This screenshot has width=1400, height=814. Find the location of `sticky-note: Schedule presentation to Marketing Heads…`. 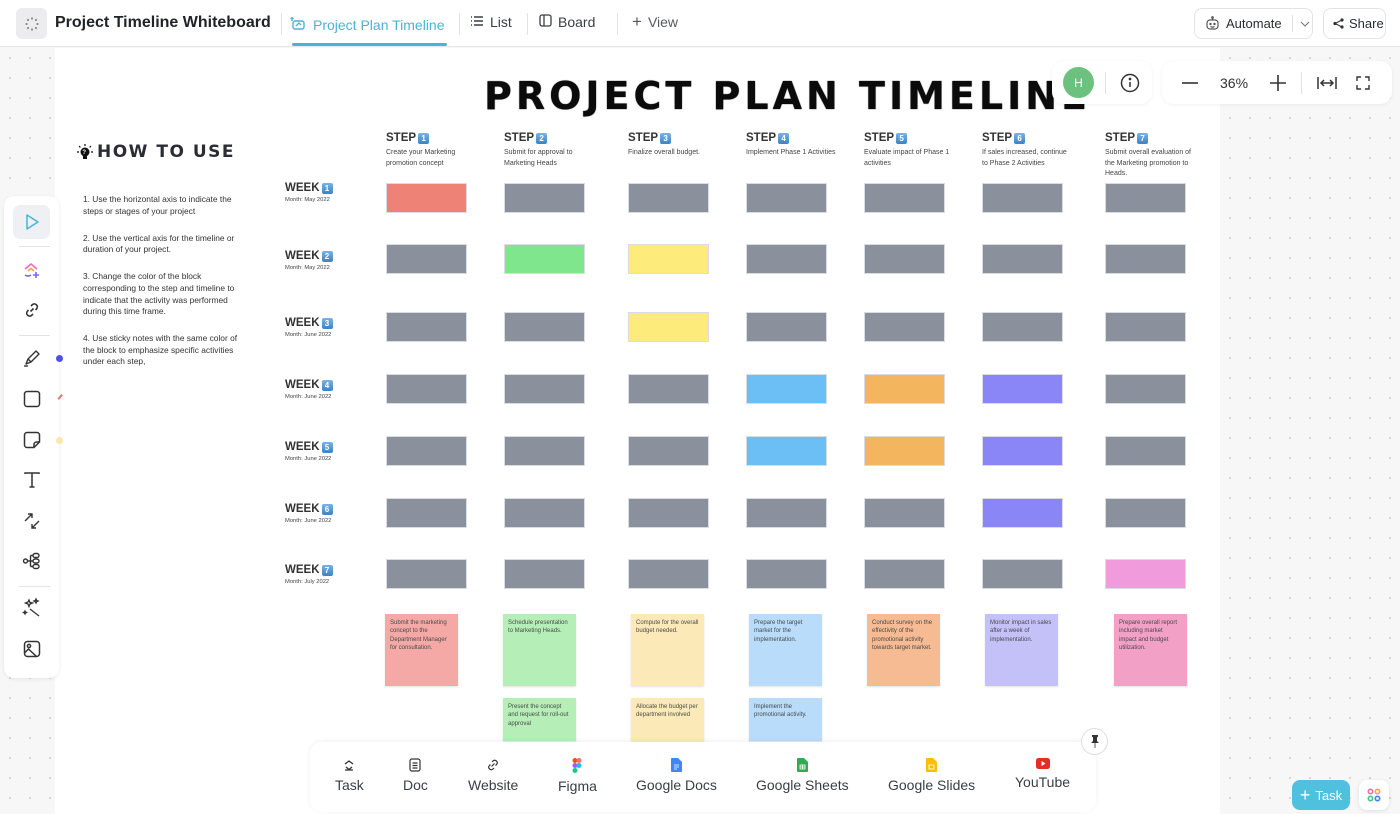

sticky-note: Schedule presentation to Marketing Heads… is located at coordinates (539, 650).